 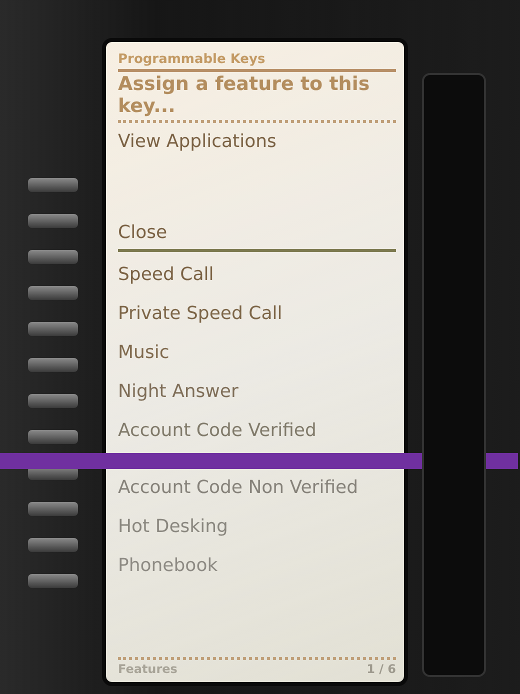 What do you see at coordinates (257, 312) in the screenshot?
I see `feature-item: Private Speed Call` at bounding box center [257, 312].